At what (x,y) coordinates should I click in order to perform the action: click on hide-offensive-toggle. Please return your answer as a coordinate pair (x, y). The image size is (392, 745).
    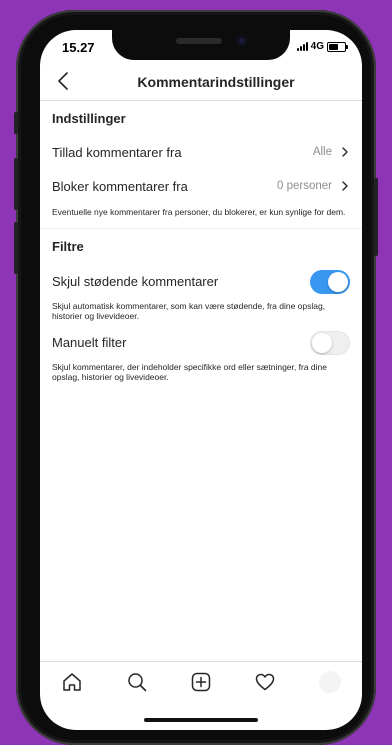
    Looking at the image, I should click on (330, 281).